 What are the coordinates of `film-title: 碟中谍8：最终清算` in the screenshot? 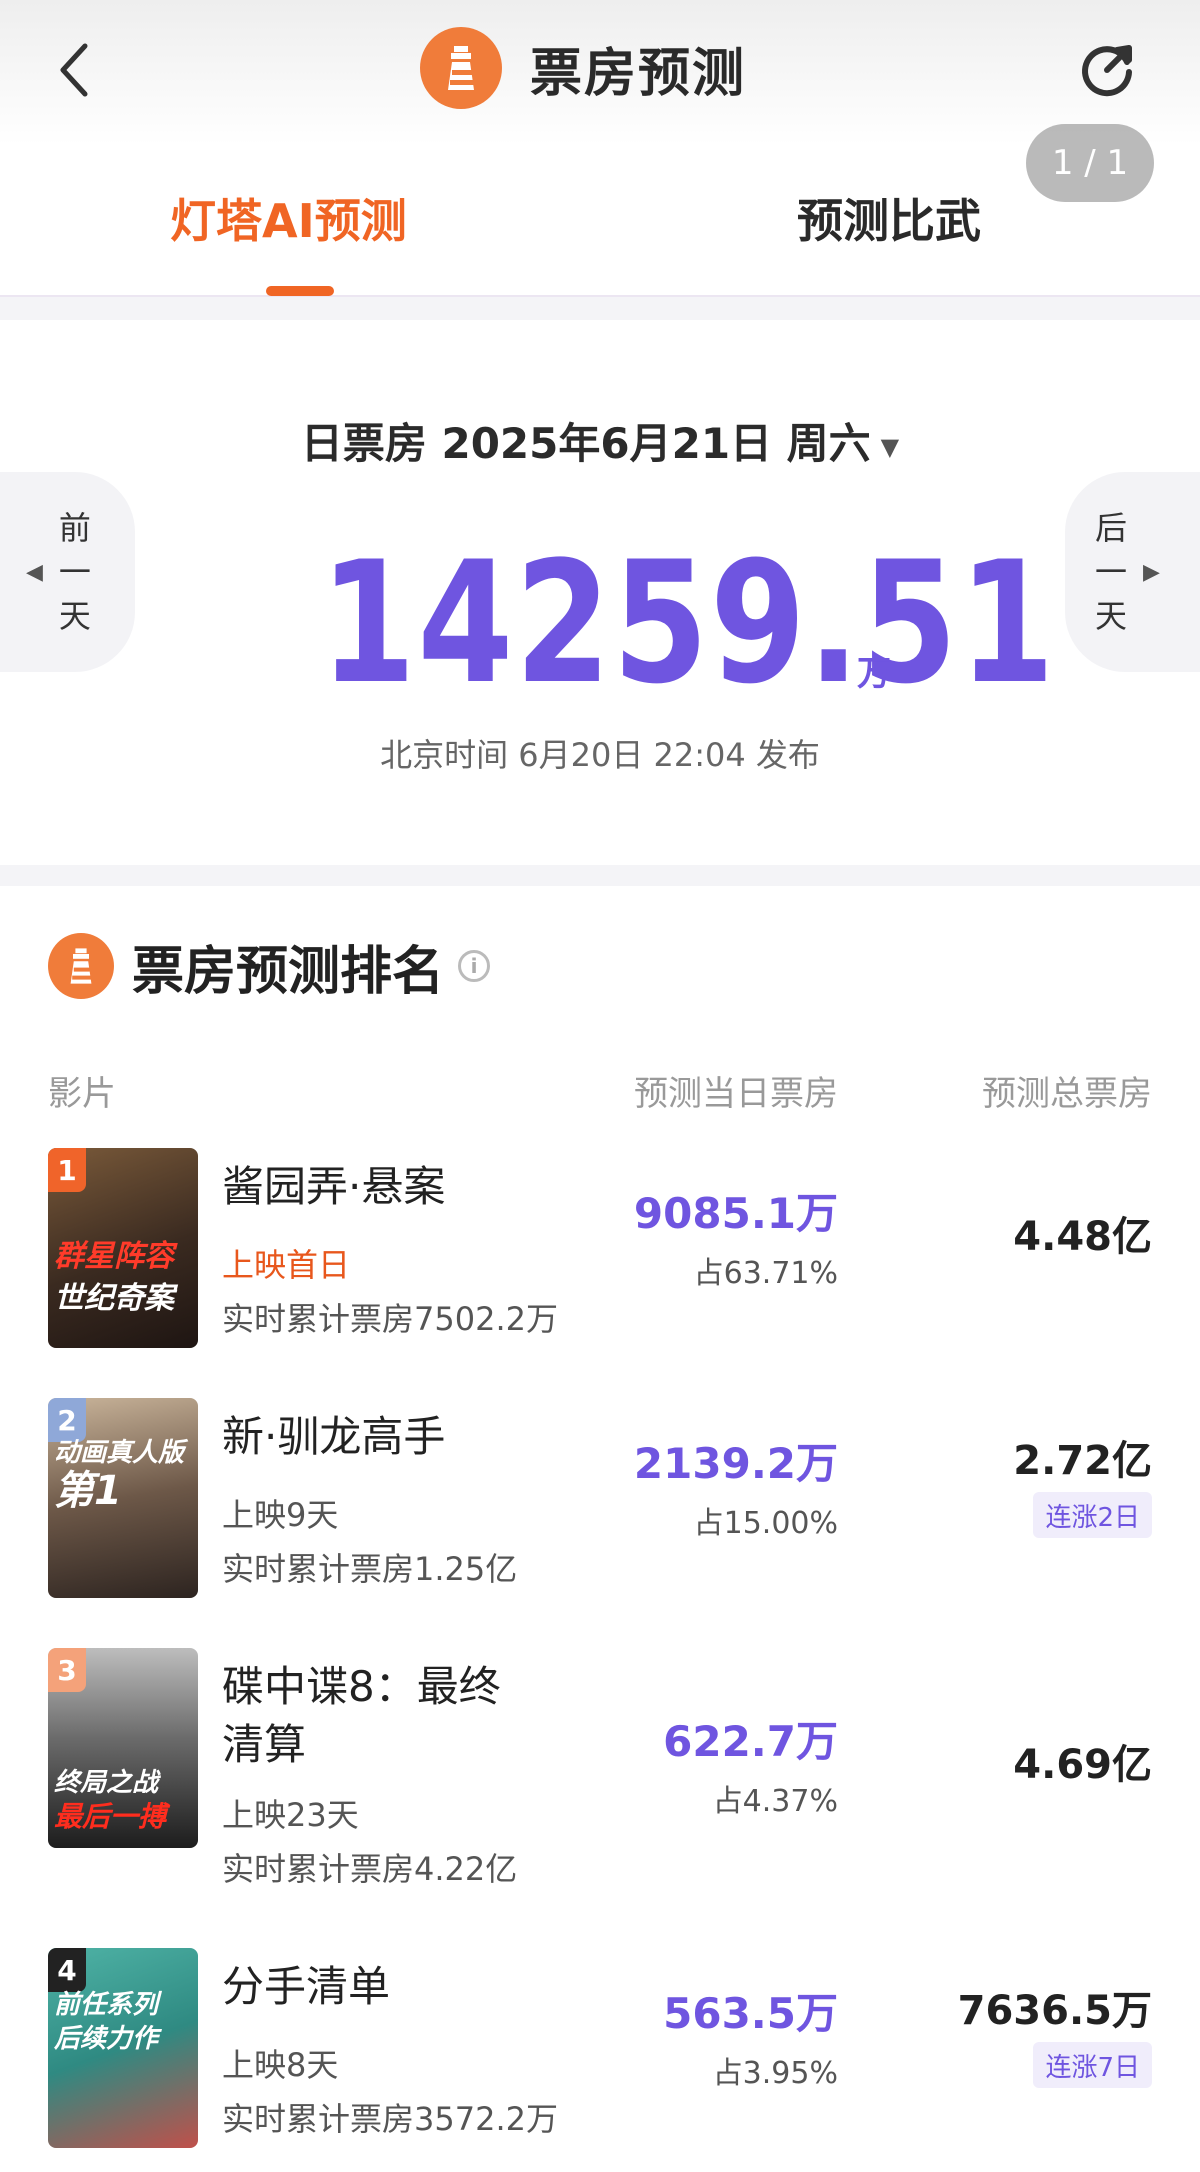 It's located at (361, 1715).